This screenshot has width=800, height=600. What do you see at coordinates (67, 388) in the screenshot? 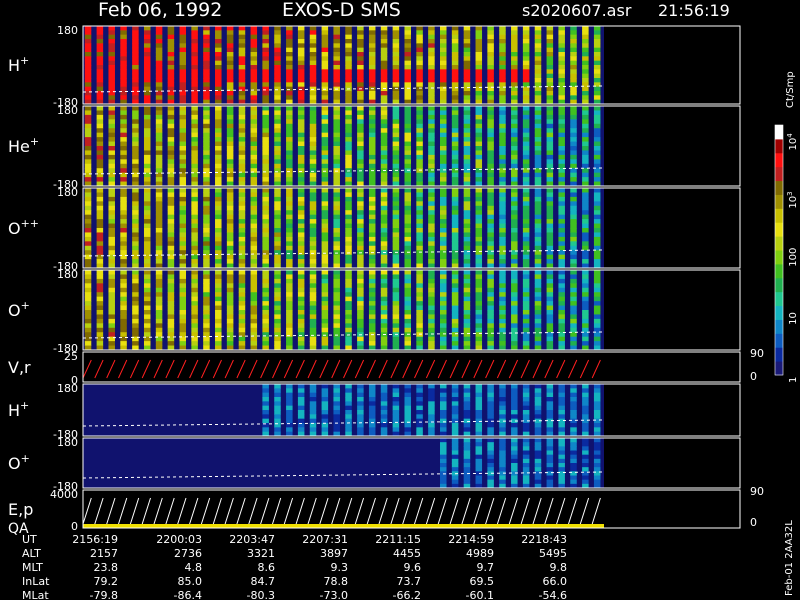
I see `axis-tick-top: 180` at bounding box center [67, 388].